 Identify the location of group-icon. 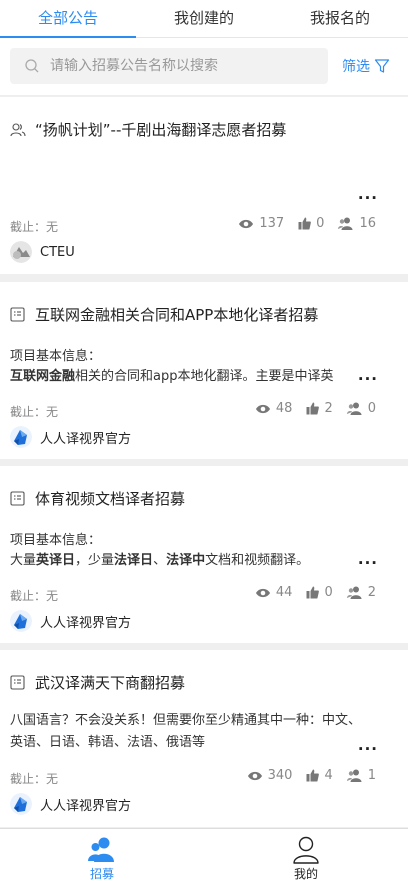
(18, 130).